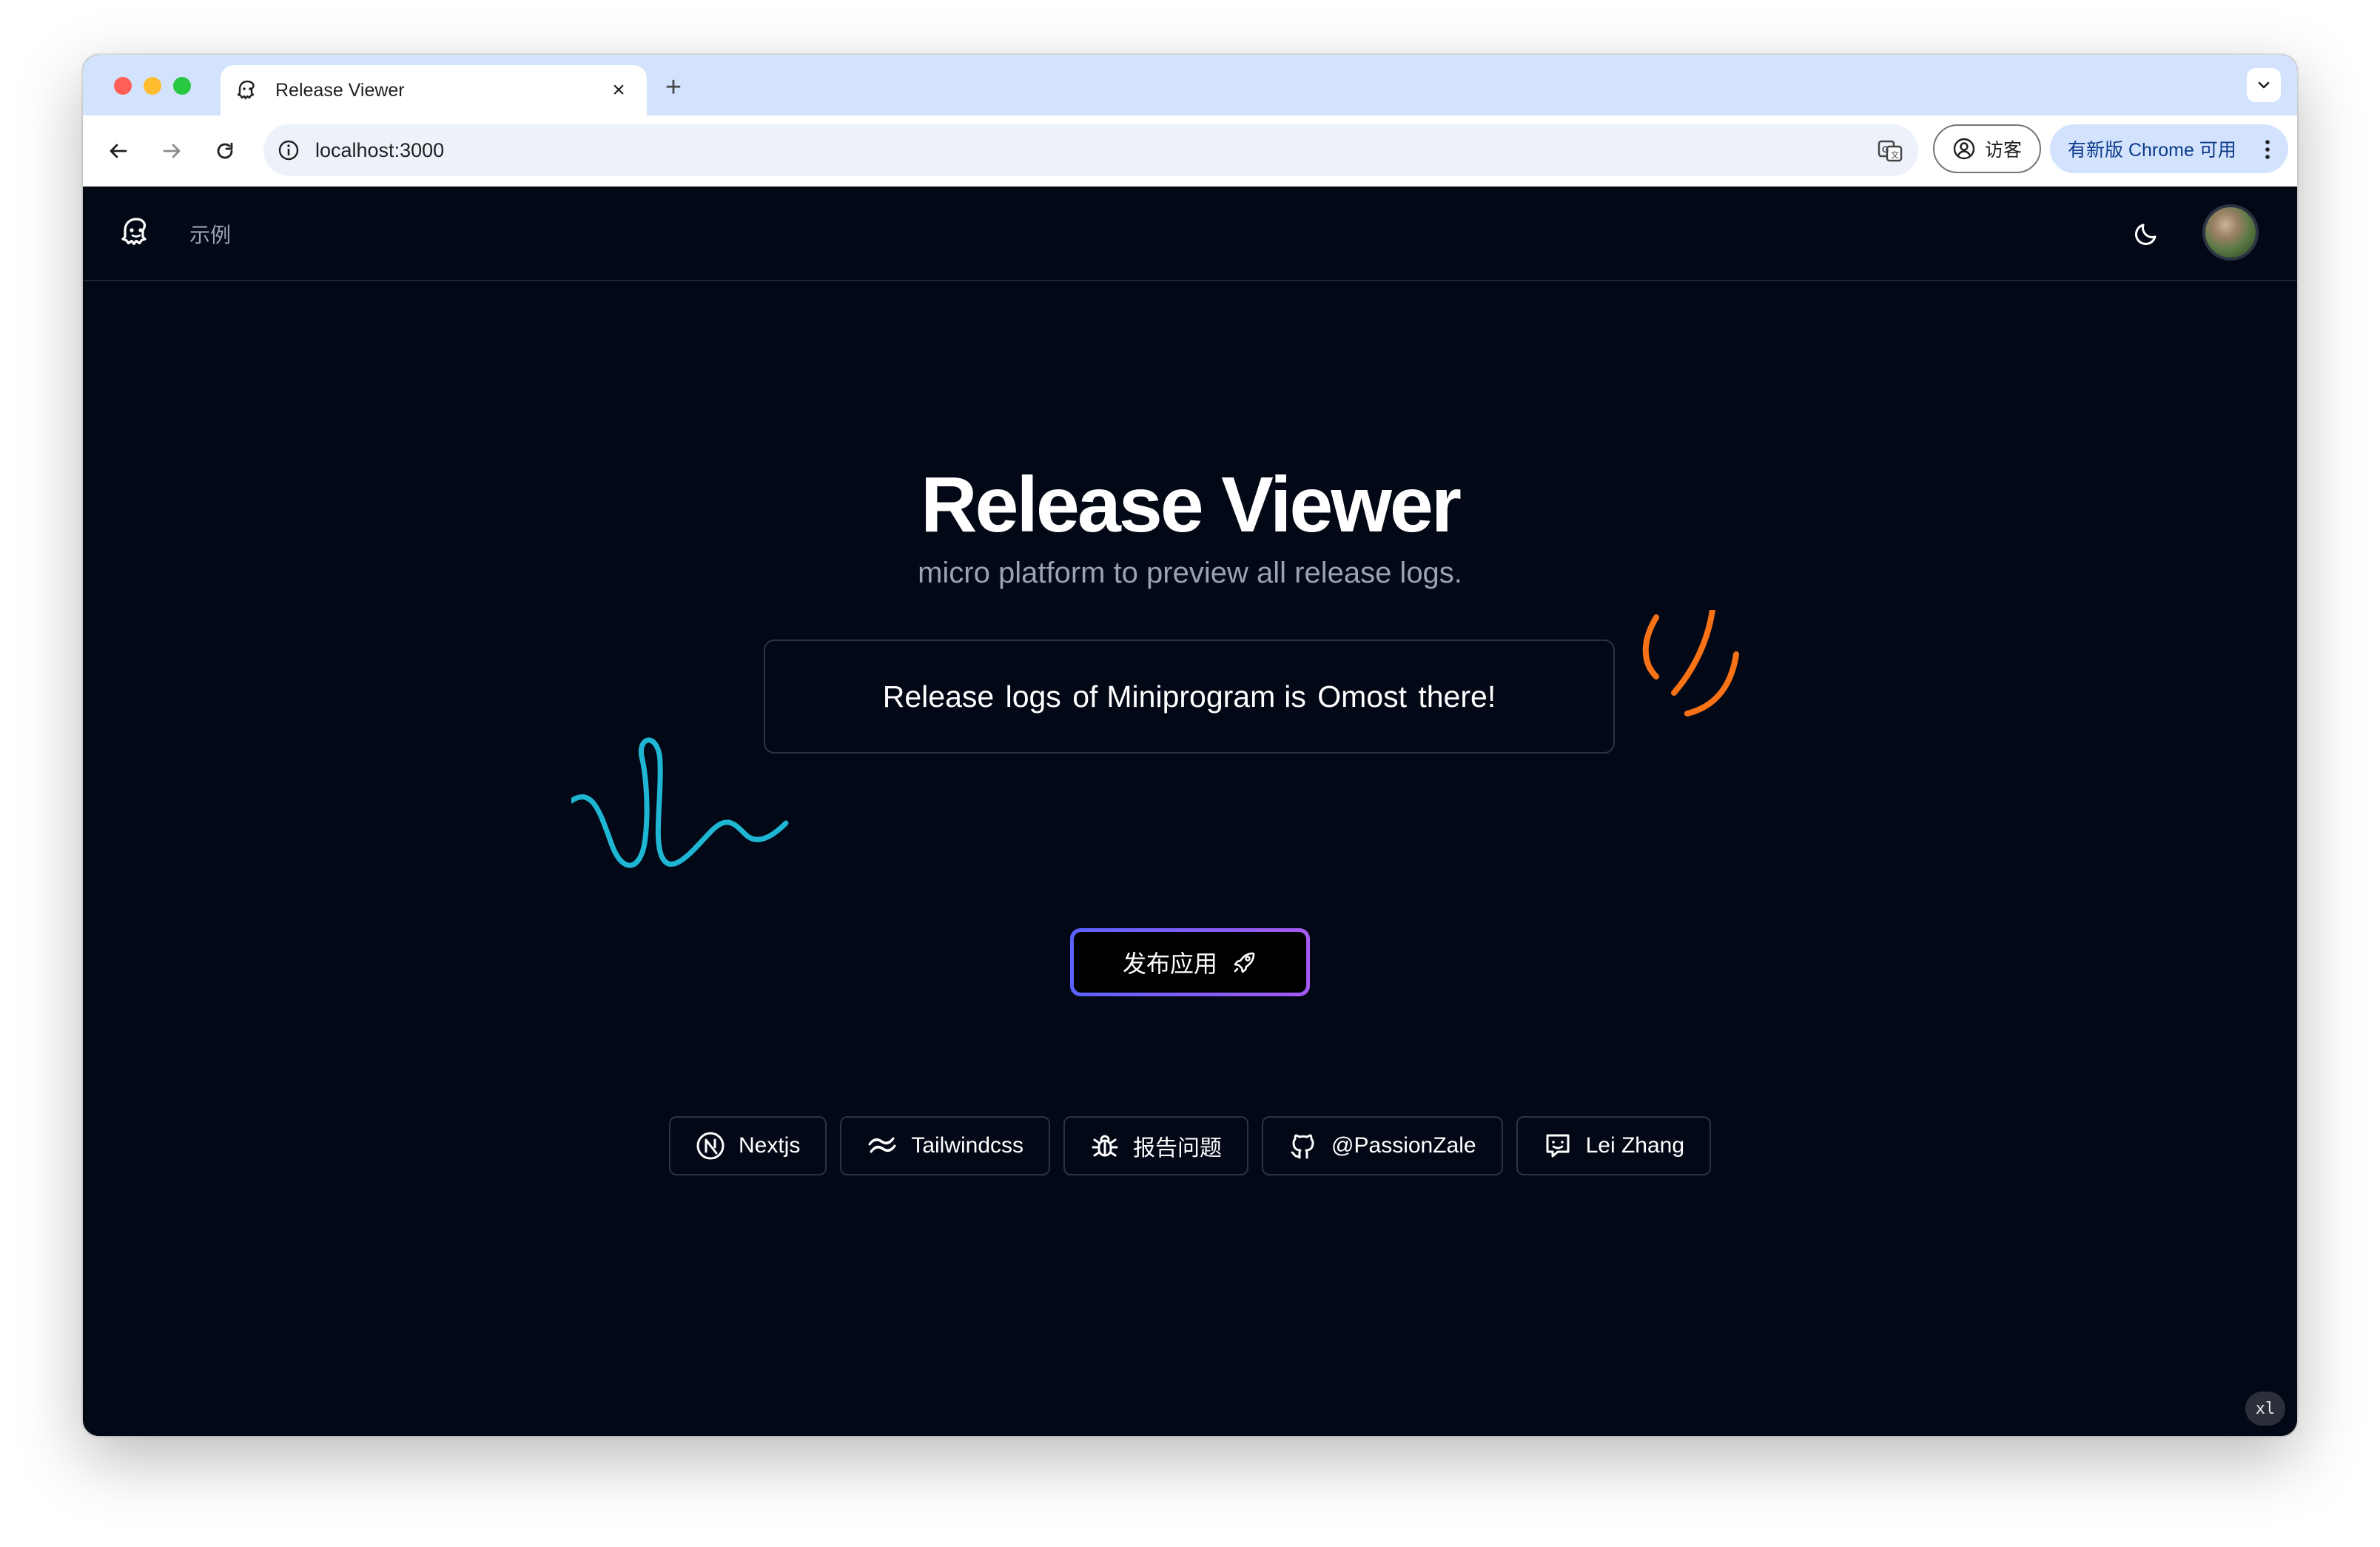 The height and width of the screenshot is (1547, 2380). What do you see at coordinates (990, 696) in the screenshot?
I see `banner-text-1: Release logs of` at bounding box center [990, 696].